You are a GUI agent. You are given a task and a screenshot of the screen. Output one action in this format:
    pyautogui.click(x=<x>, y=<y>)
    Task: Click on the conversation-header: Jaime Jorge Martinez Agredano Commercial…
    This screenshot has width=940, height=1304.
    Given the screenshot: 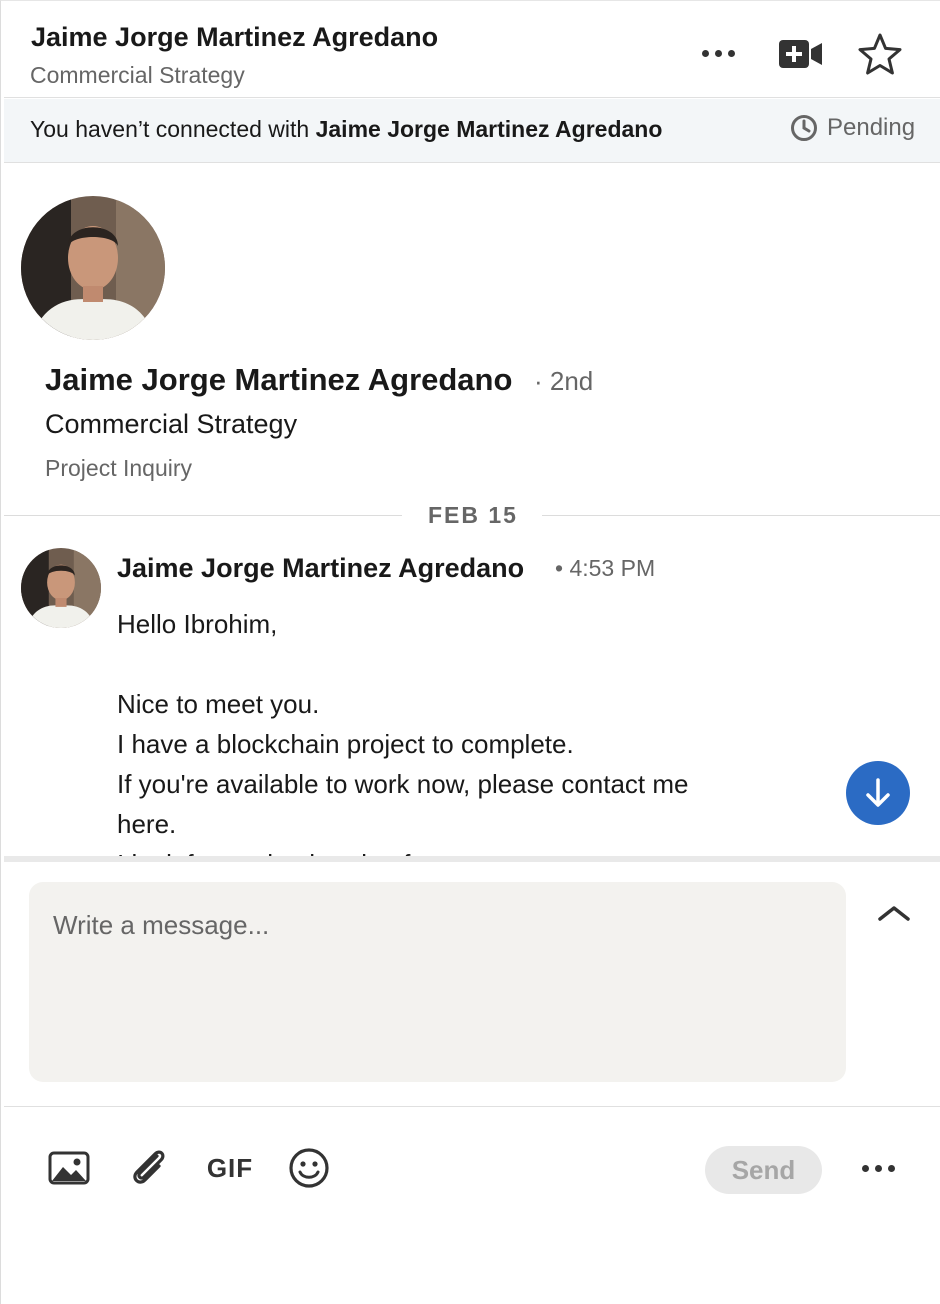 What is the action you would take?
    pyautogui.click(x=472, y=54)
    